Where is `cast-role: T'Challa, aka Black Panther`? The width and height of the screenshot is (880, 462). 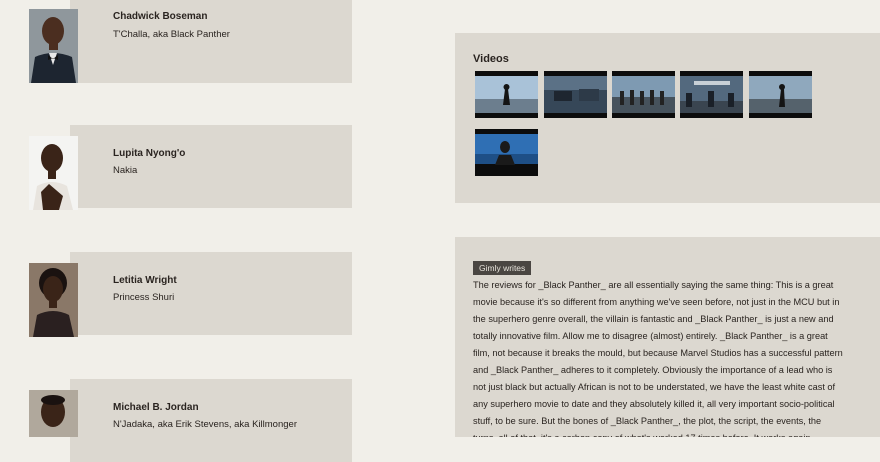 cast-role: T'Challa, aka Black Panther is located at coordinates (171, 34).